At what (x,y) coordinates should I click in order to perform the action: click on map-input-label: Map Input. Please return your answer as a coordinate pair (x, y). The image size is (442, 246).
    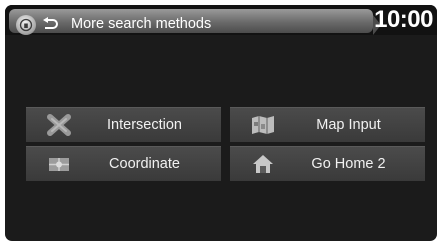
    Looking at the image, I should click on (348, 125).